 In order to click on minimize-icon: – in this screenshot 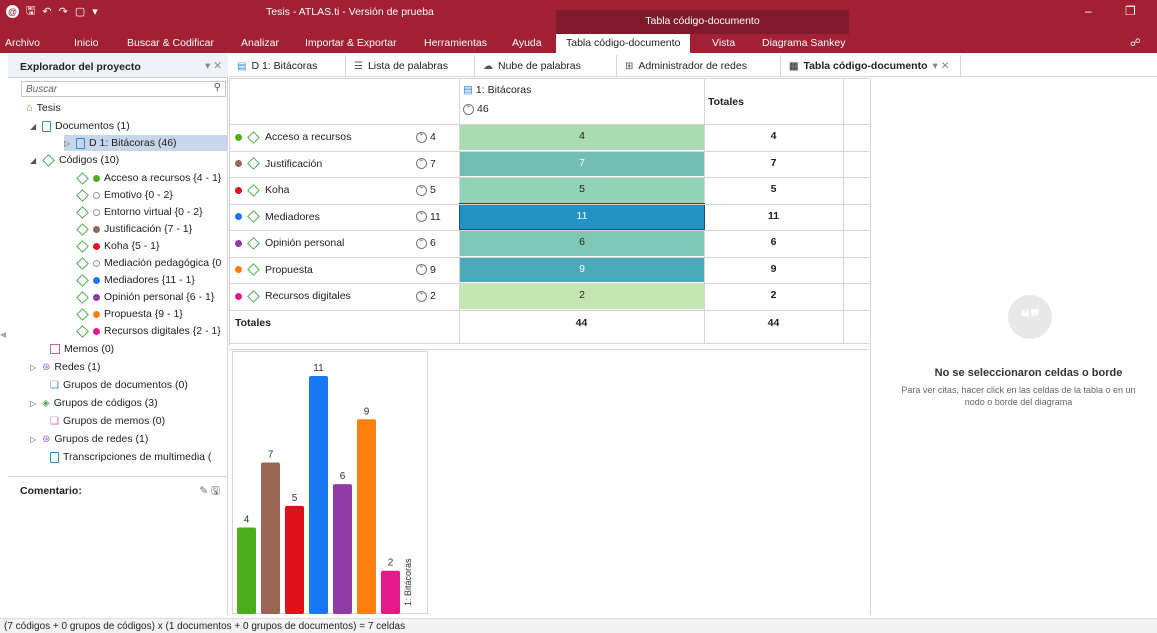, I will do `click(1088, 11)`.